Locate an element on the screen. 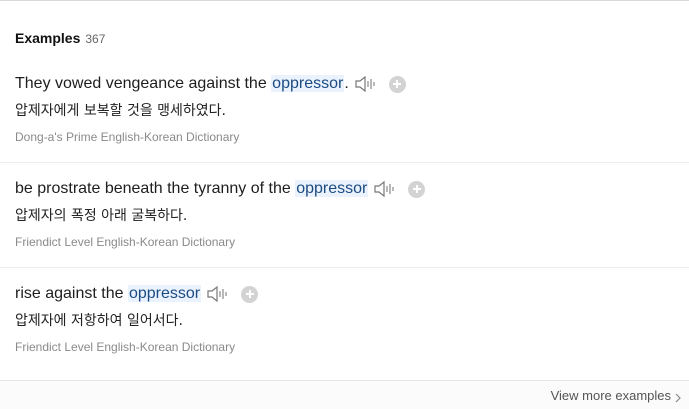 This screenshot has width=689, height=409. sentence-text: They vowed vengeance against the is located at coordinates (143, 83).